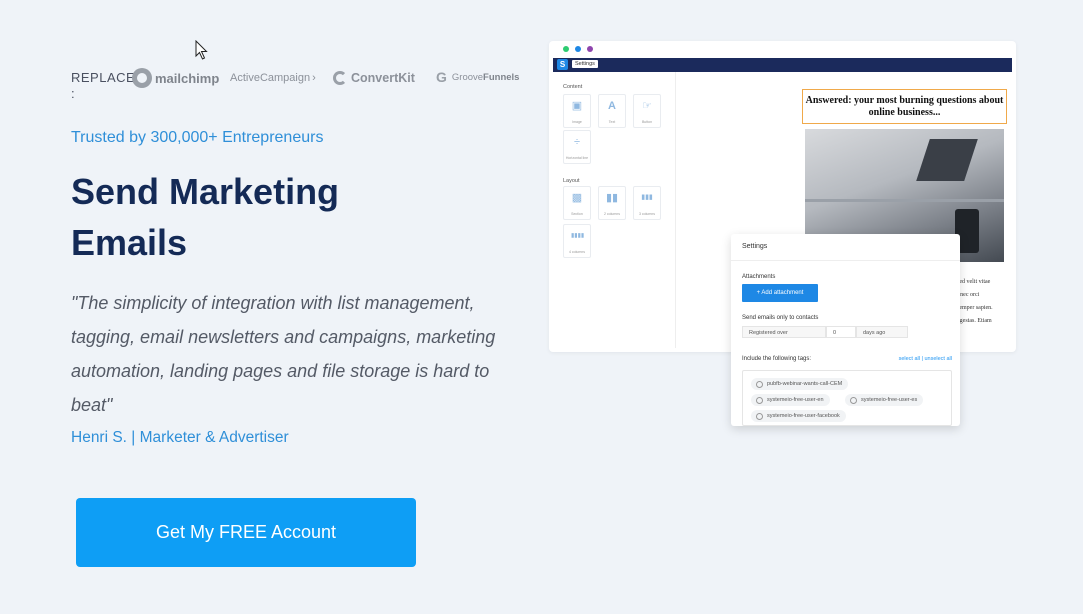 The height and width of the screenshot is (614, 1083). I want to click on section-icon: ▩, so click(577, 198).